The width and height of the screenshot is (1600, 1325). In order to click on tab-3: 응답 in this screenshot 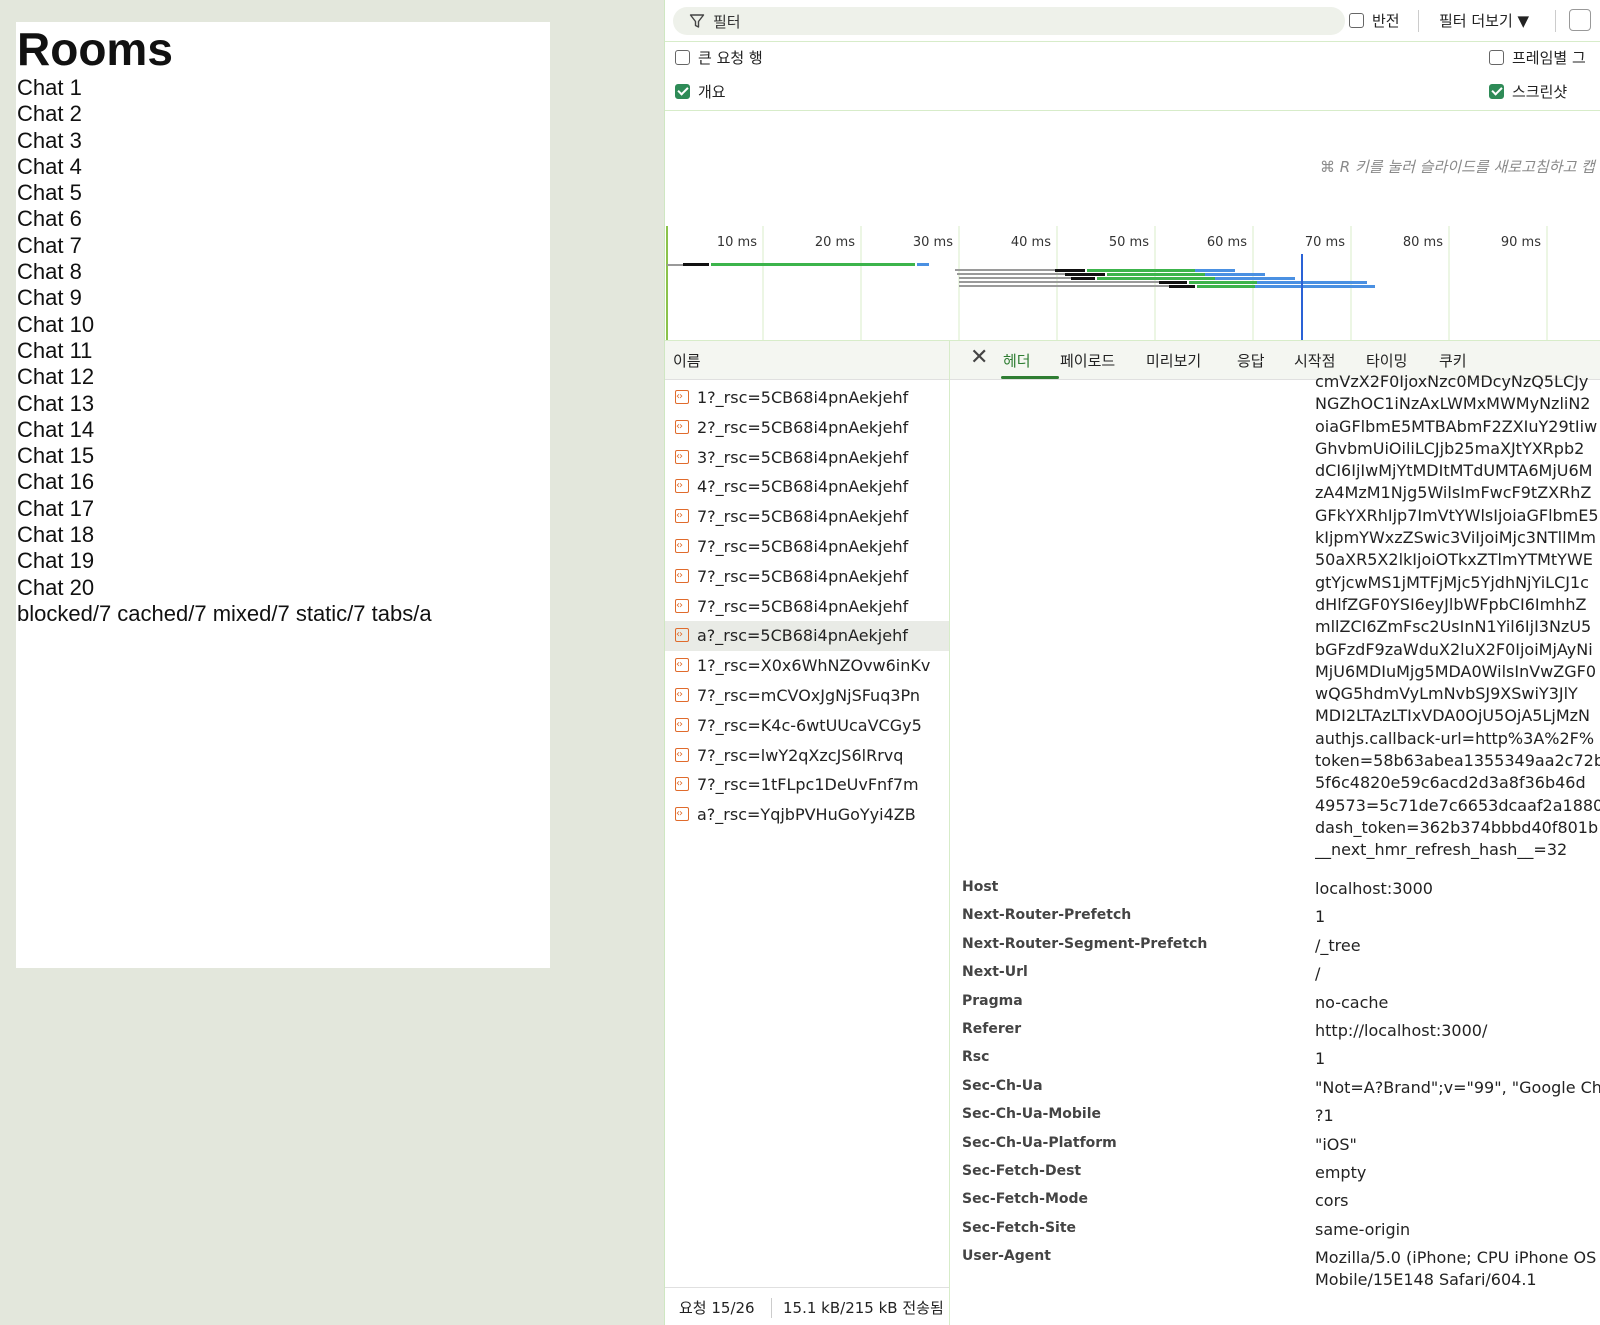, I will do `click(1251, 360)`.